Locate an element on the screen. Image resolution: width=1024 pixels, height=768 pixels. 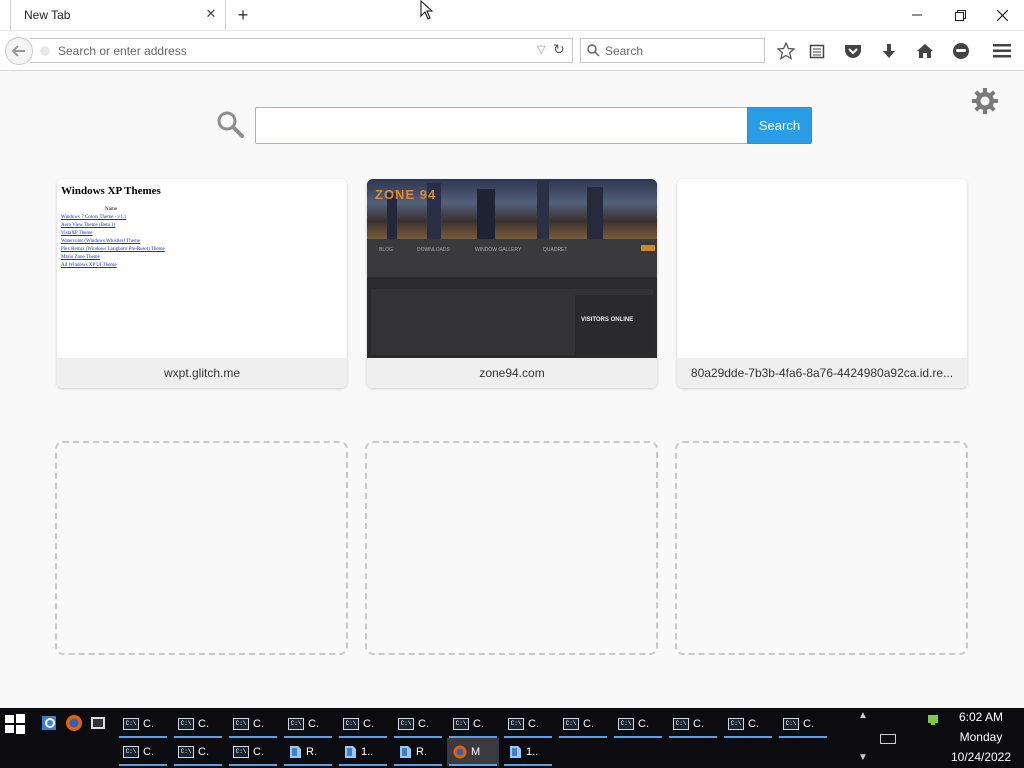
taskbar-button-label: M is located at coordinates (476, 752).